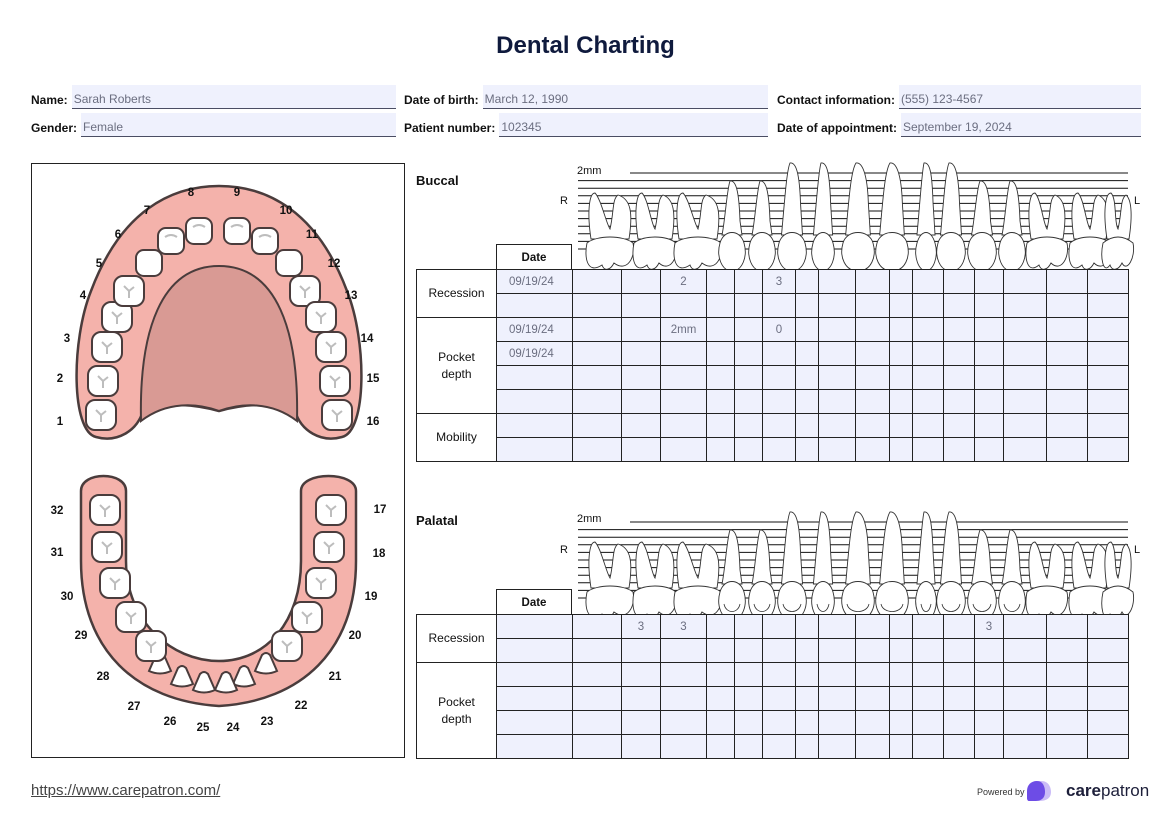 The height and width of the screenshot is (826, 1171). I want to click on tooth-cell: 2mm, so click(683, 329).